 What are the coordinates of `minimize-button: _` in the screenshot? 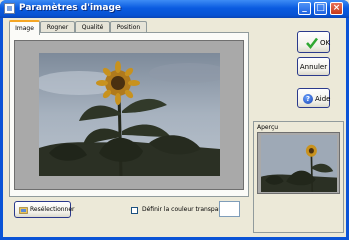 It's located at (304, 8).